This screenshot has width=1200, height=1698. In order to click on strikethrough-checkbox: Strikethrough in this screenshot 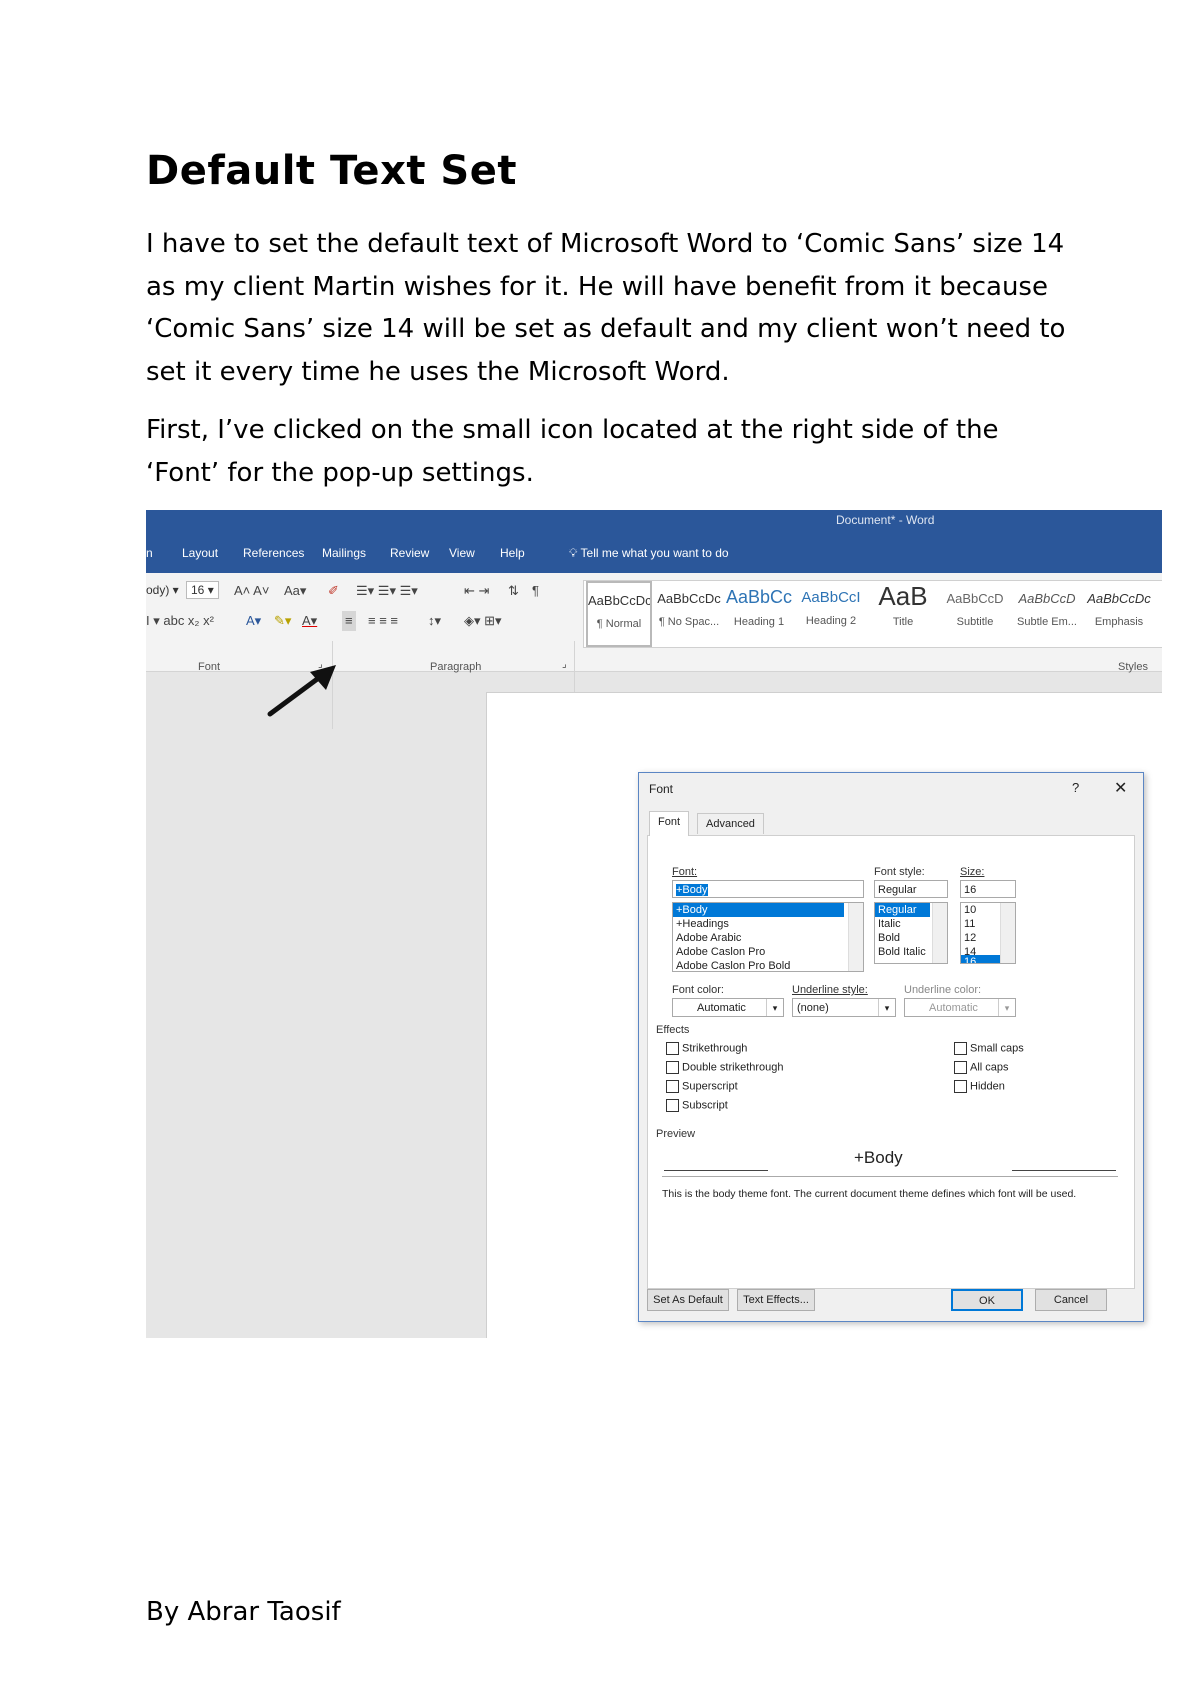, I will do `click(706, 1048)`.